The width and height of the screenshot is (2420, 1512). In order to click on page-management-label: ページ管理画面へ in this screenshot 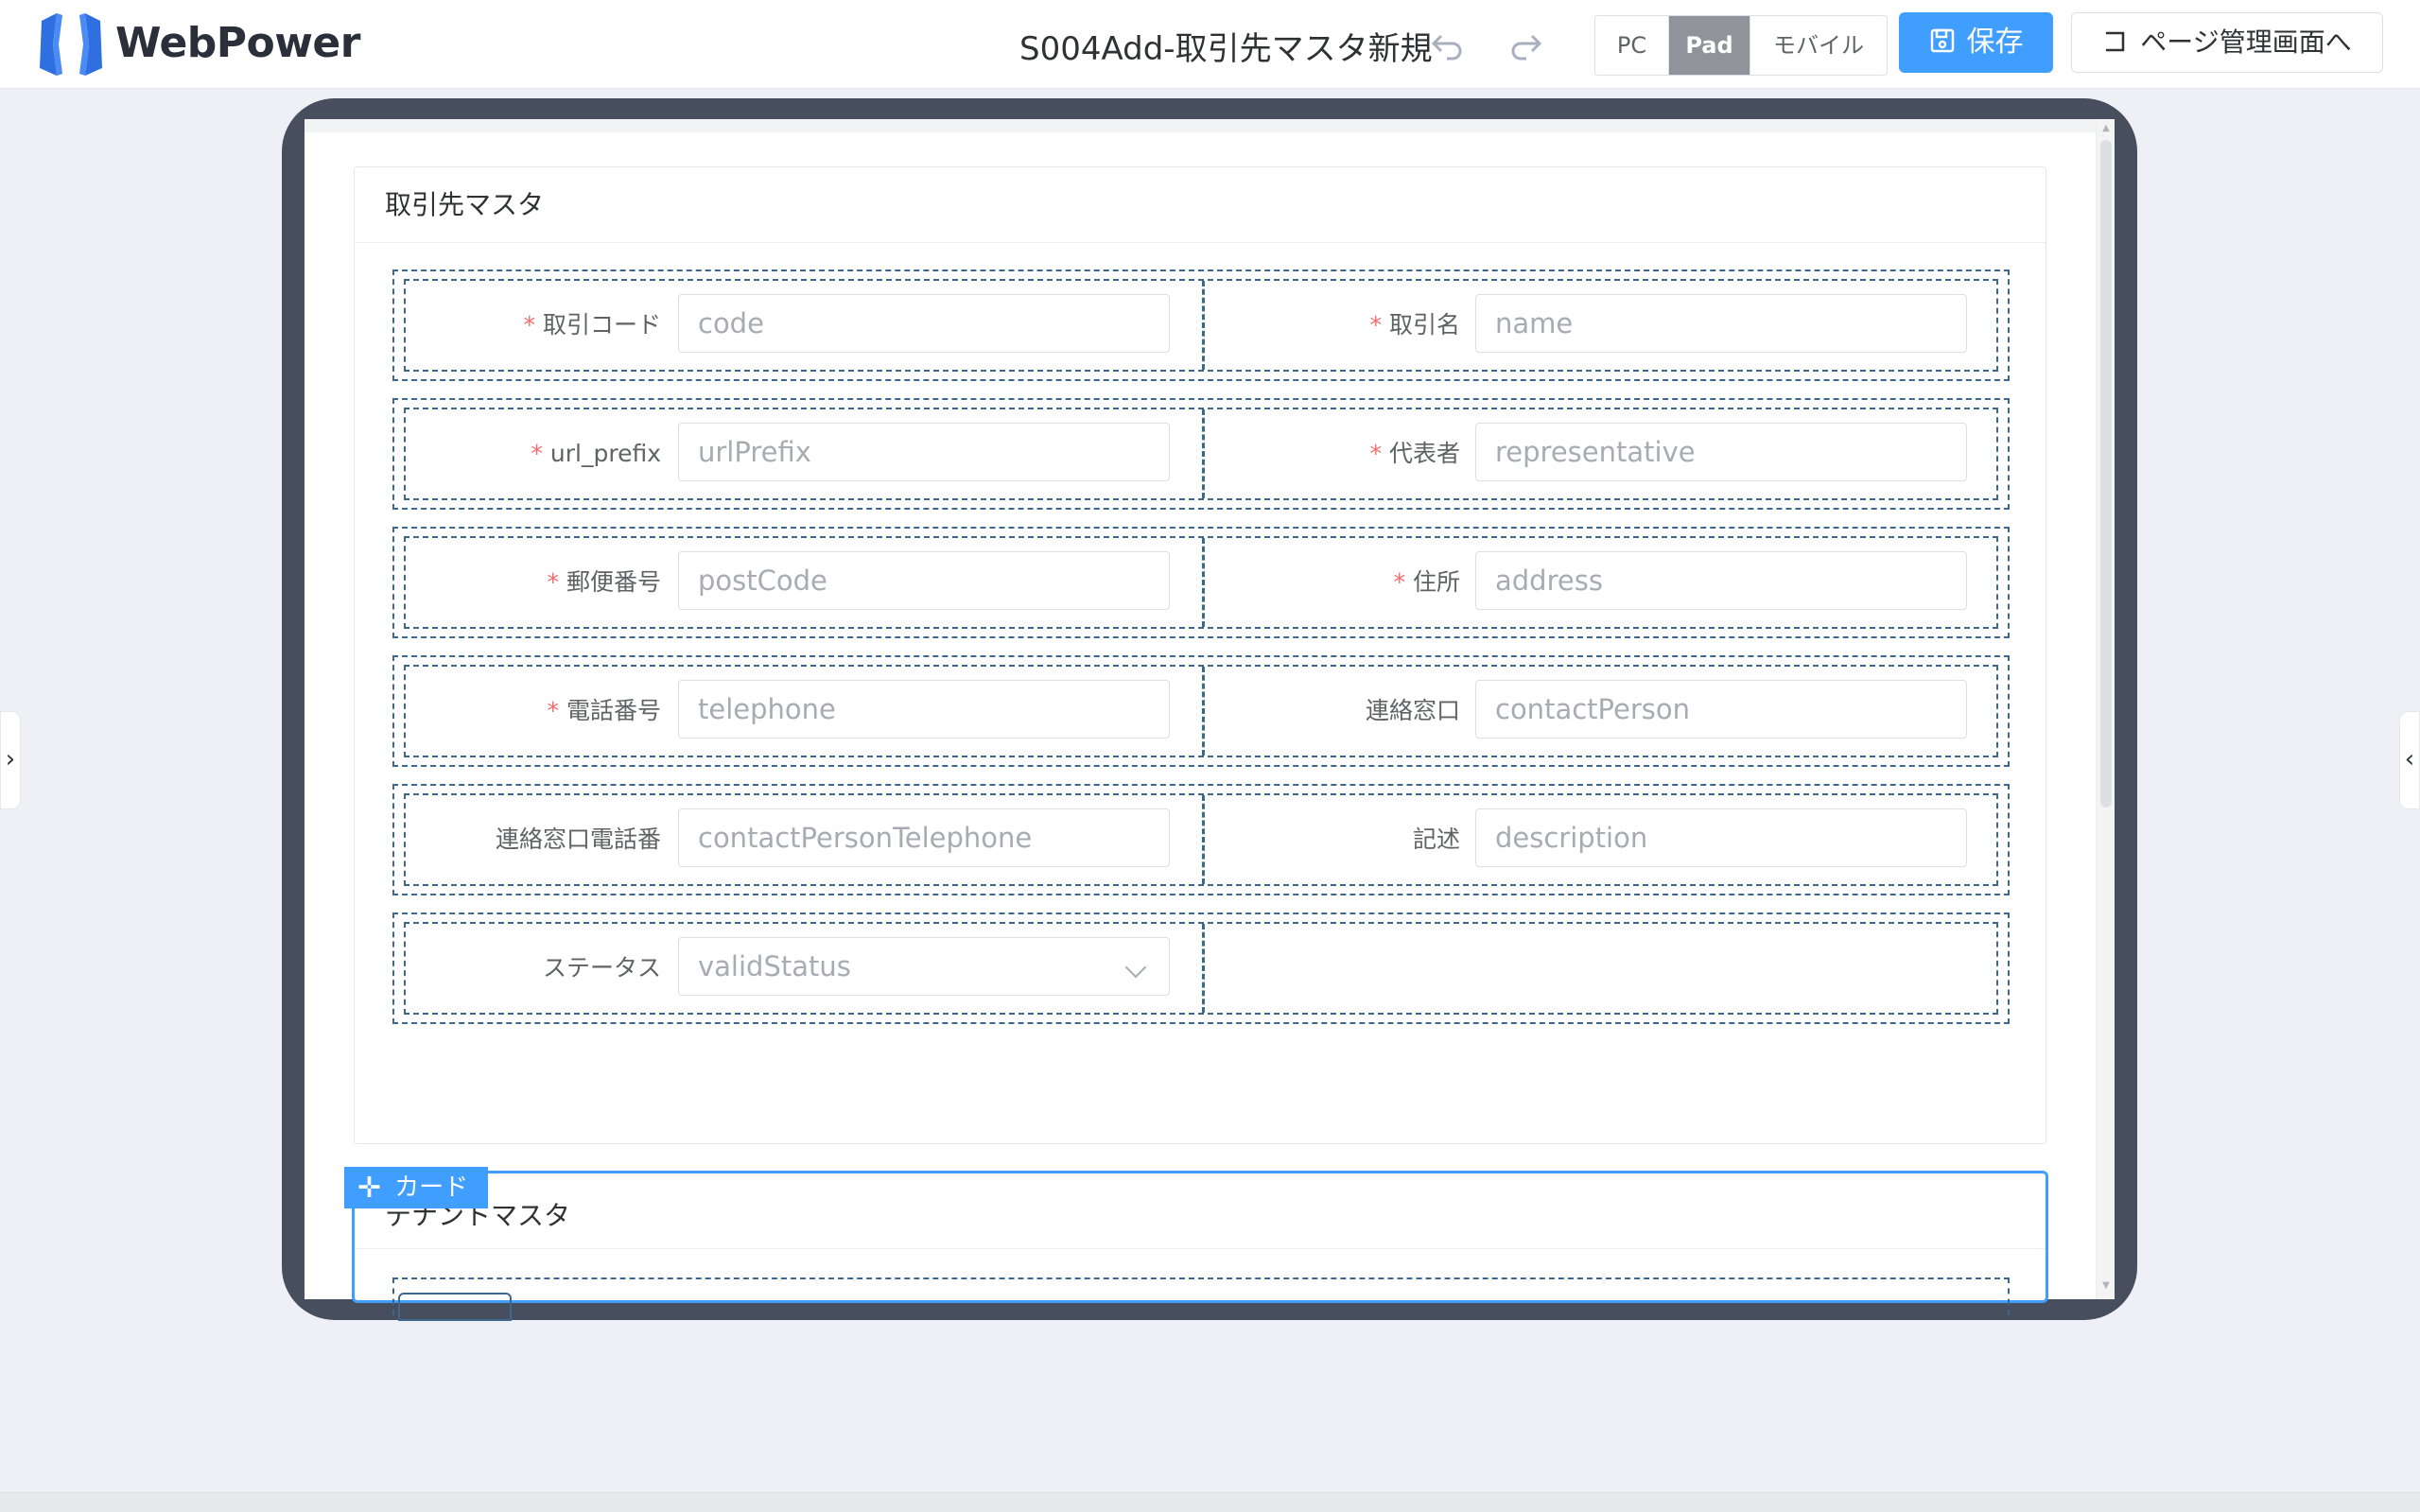, I will do `click(2246, 42)`.